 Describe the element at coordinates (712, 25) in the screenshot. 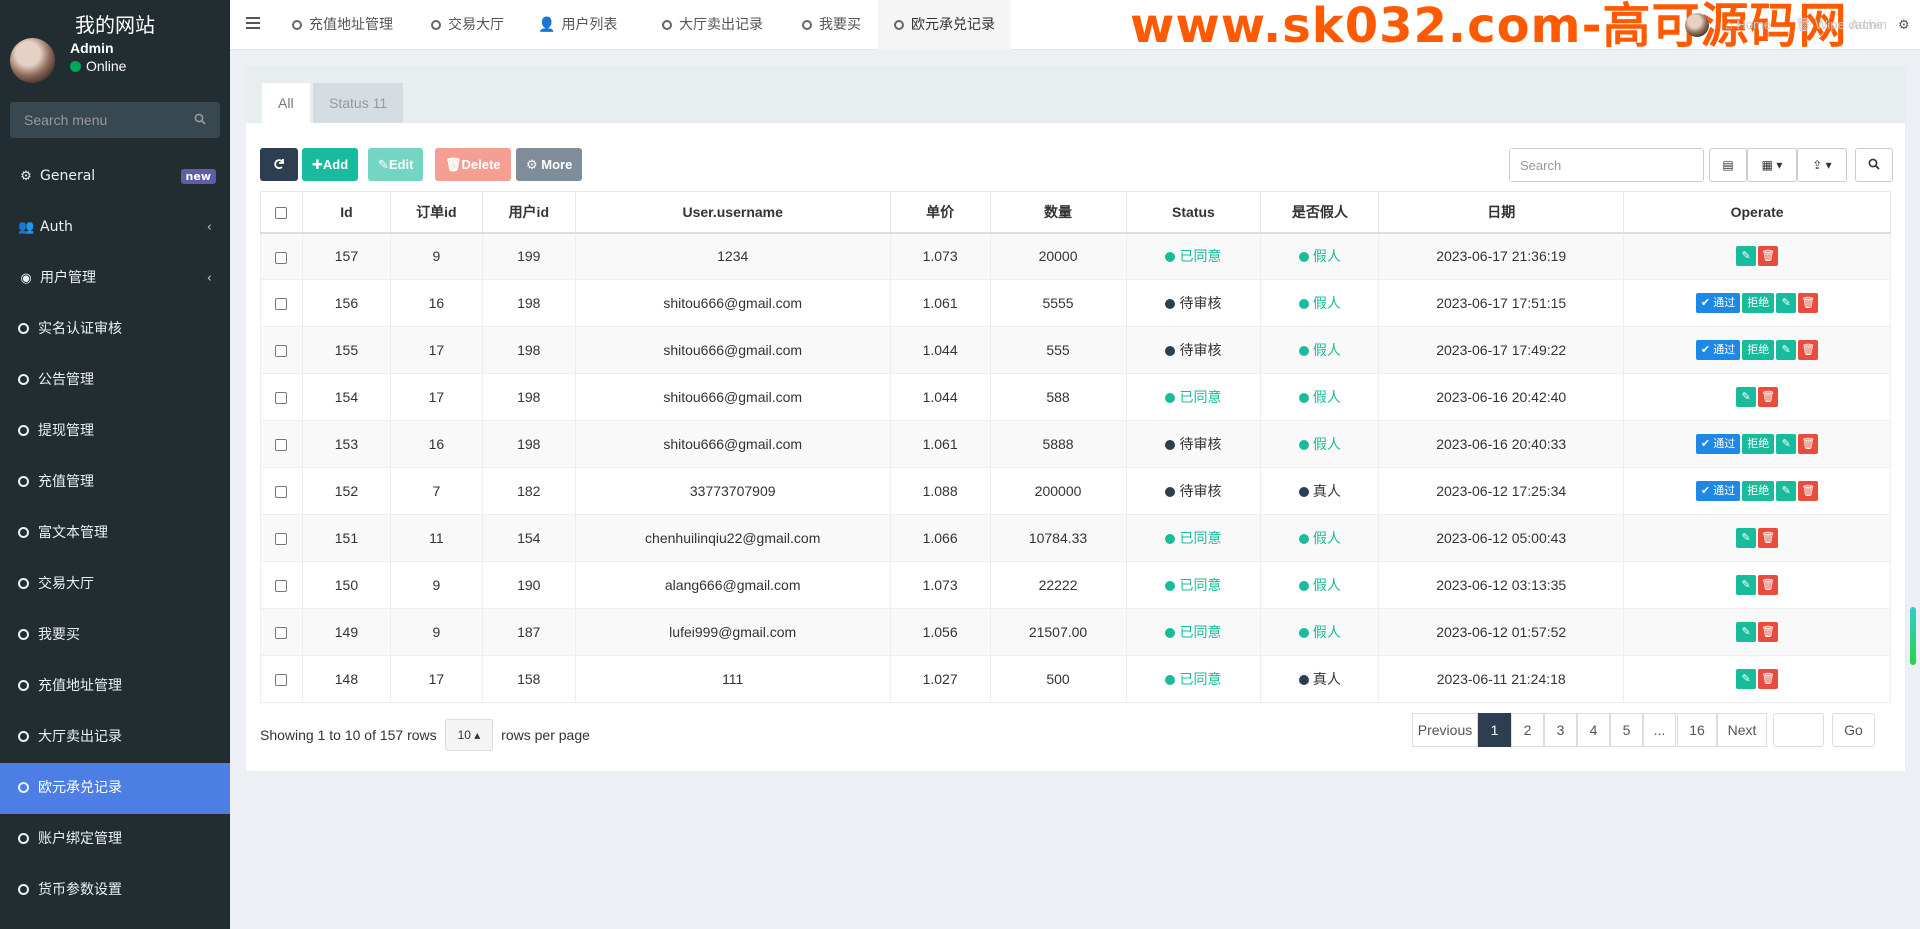

I see `top-tab-3: 大厅卖出记录` at that location.